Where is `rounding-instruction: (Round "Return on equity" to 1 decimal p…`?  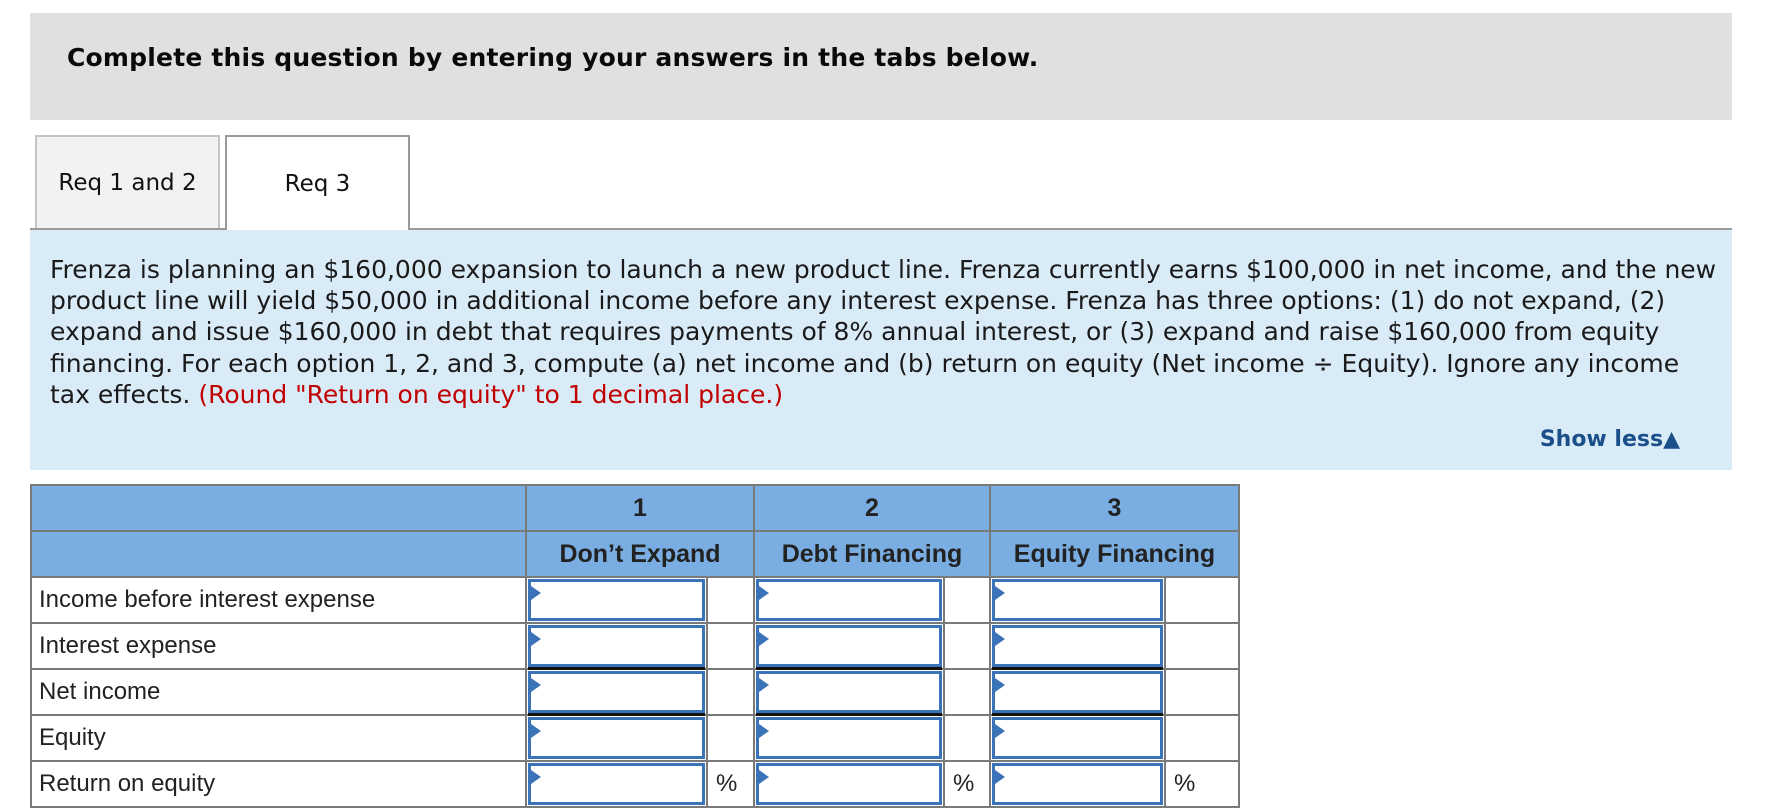
rounding-instruction: (Round "Return on equity" to 1 decimal p… is located at coordinates (491, 394).